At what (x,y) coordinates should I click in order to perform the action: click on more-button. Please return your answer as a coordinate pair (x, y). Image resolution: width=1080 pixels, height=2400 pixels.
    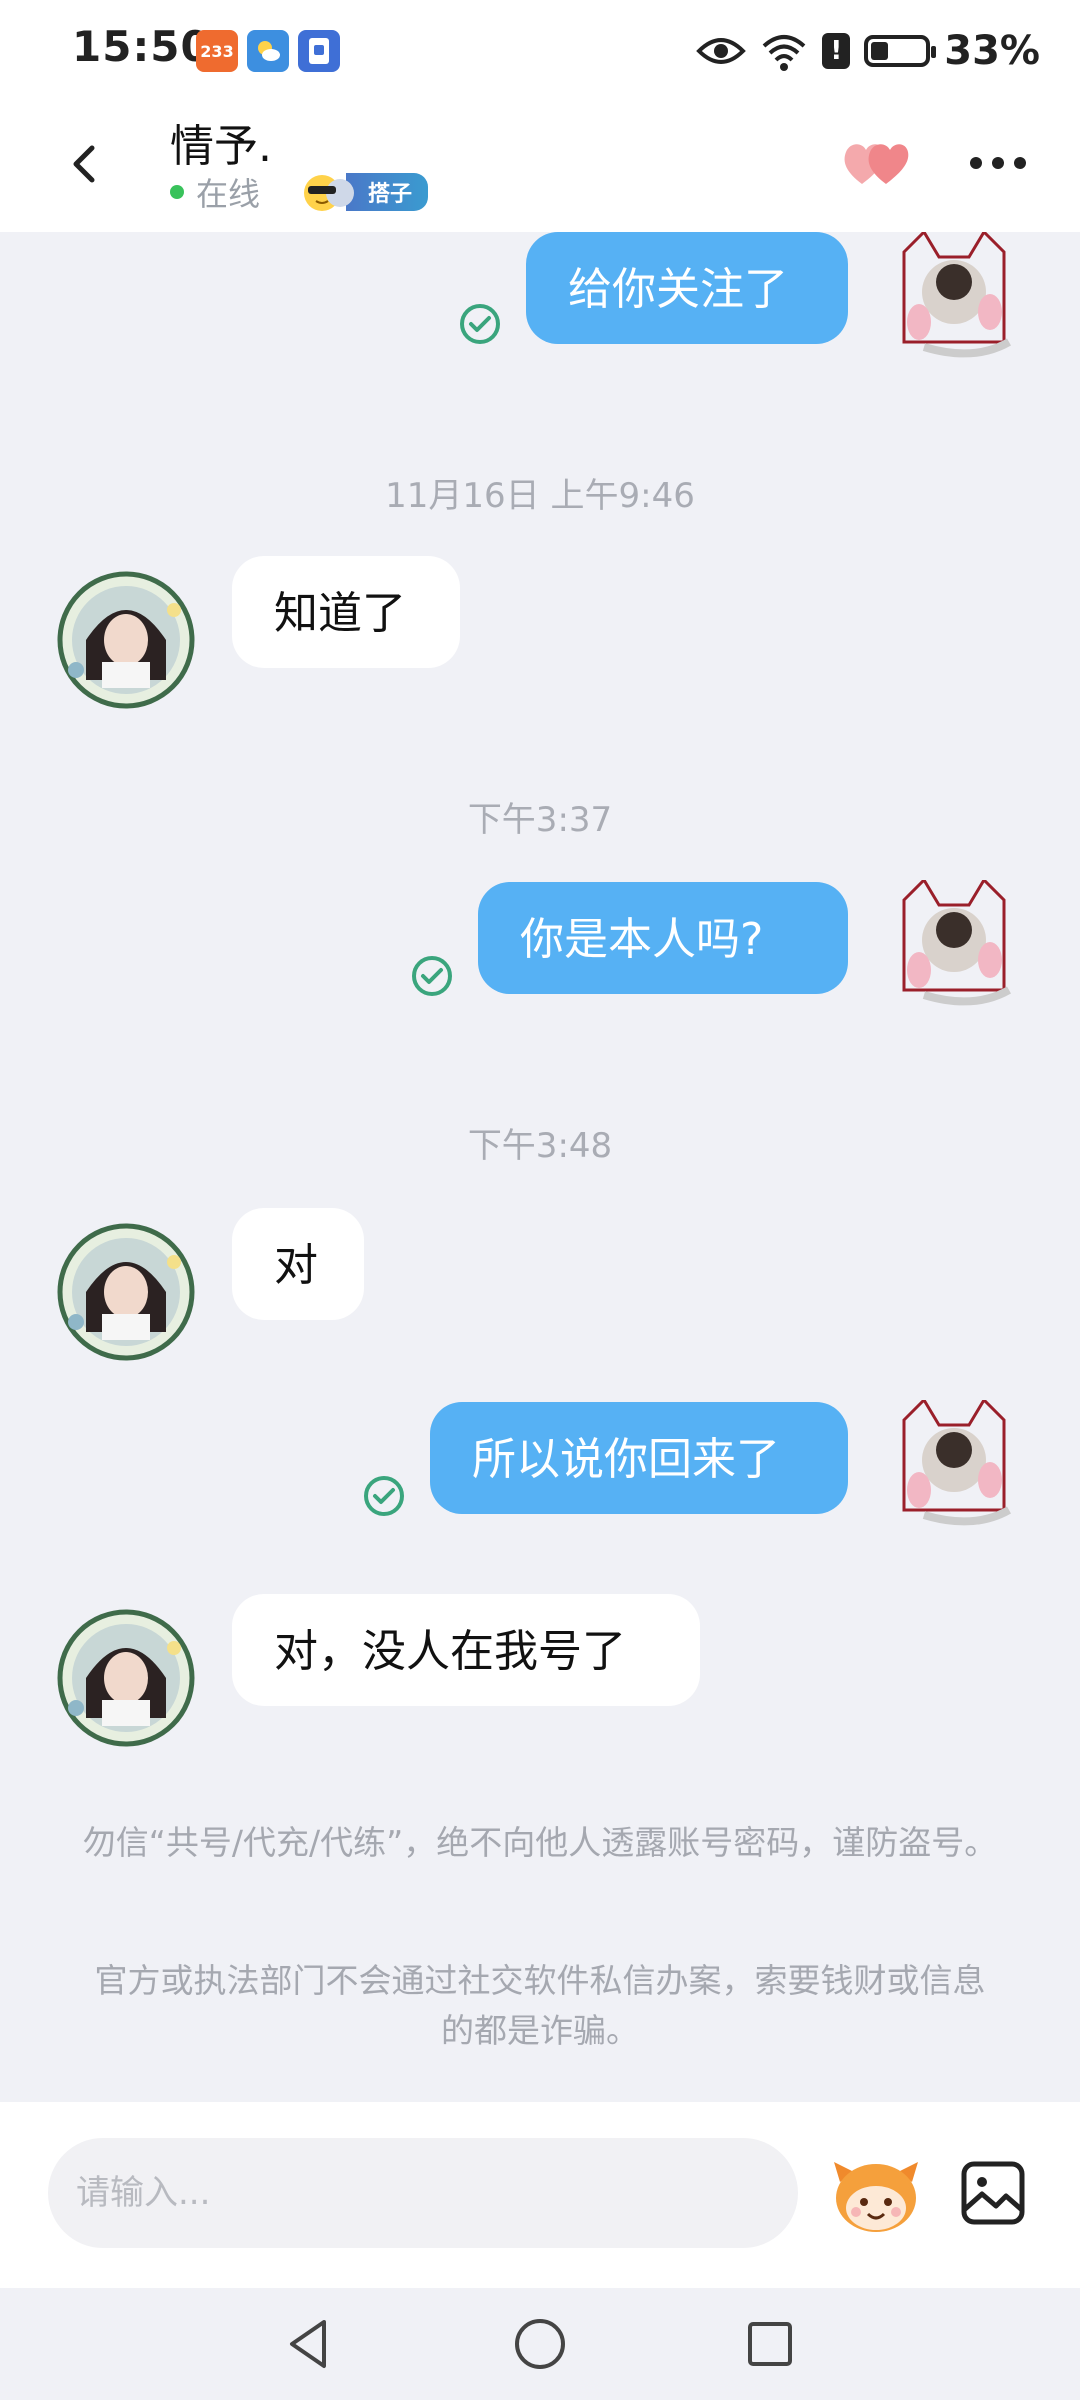
    Looking at the image, I should click on (998, 163).